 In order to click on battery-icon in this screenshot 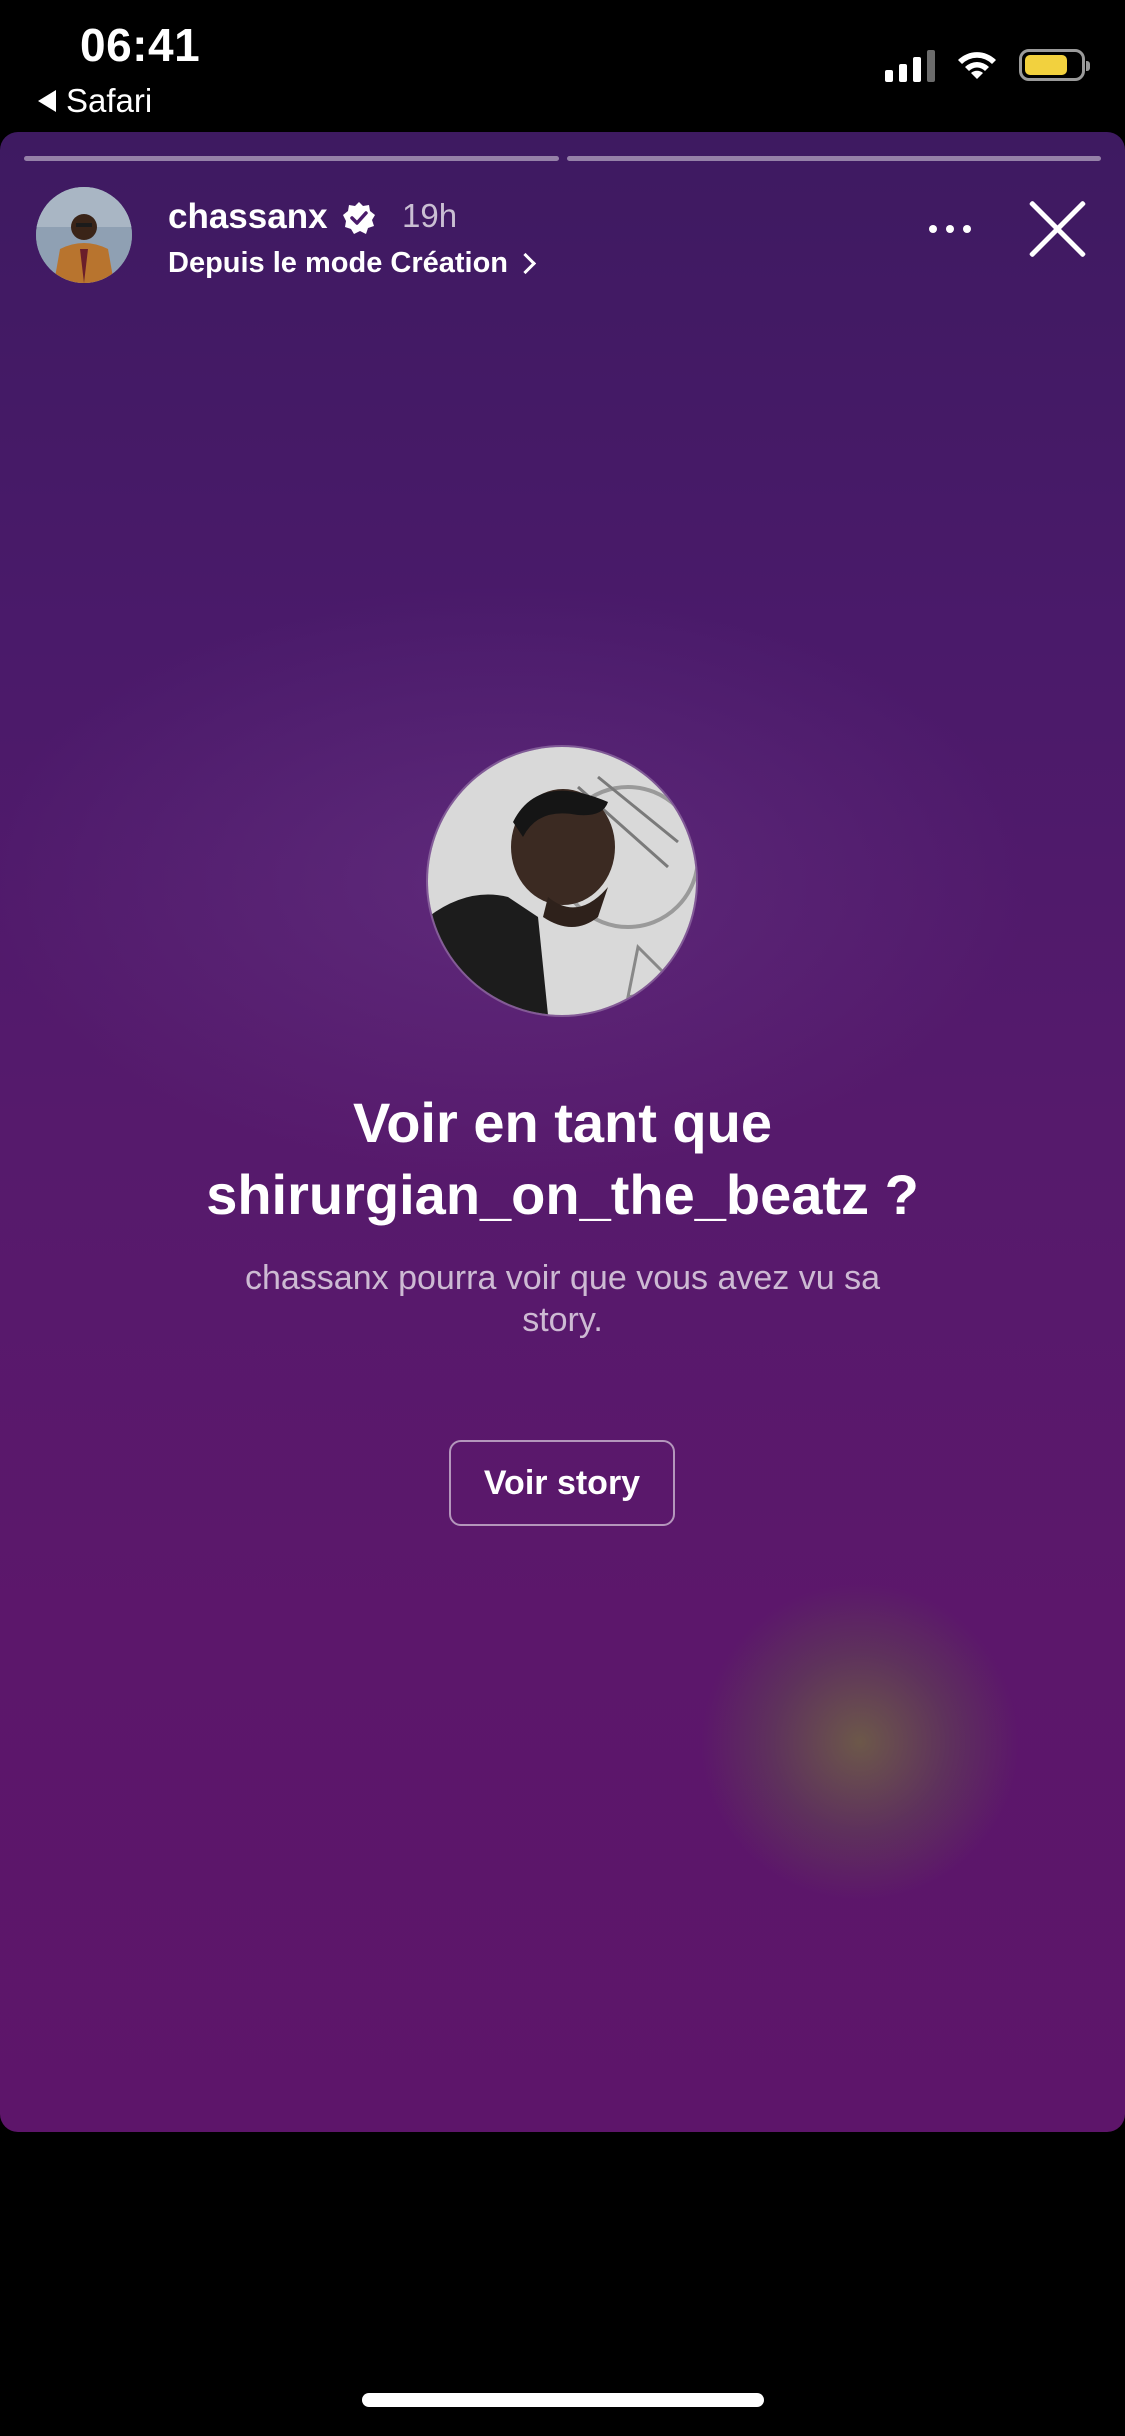, I will do `click(1054, 65)`.